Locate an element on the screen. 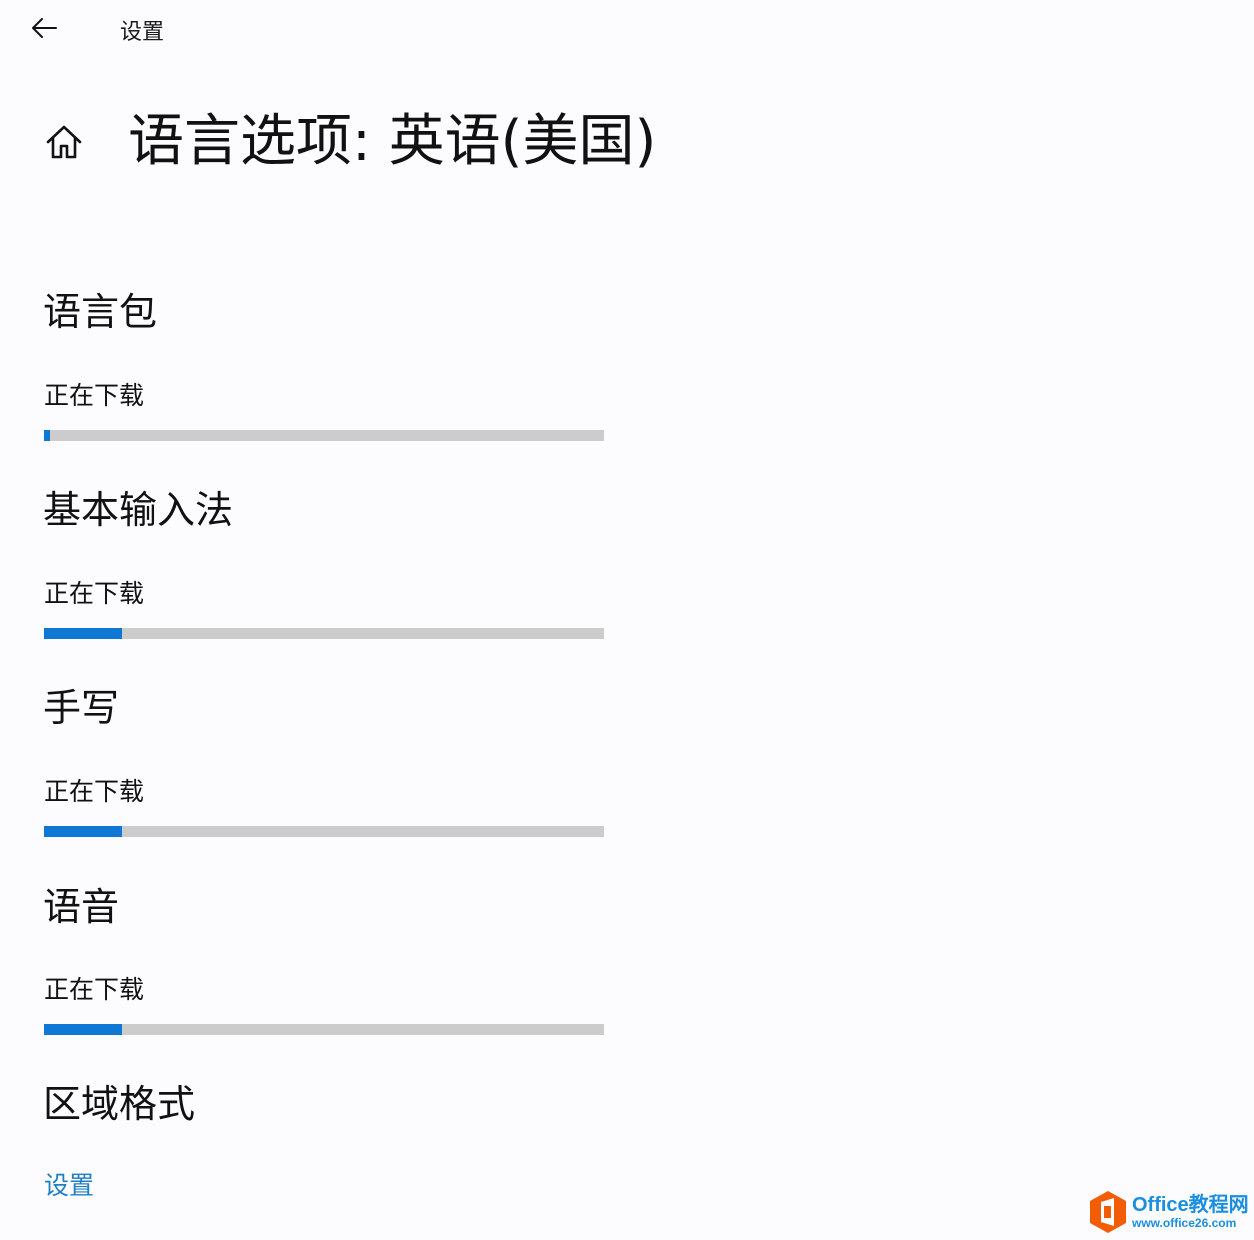 The height and width of the screenshot is (1240, 1254). progress-bar-language-pack is located at coordinates (324, 435).